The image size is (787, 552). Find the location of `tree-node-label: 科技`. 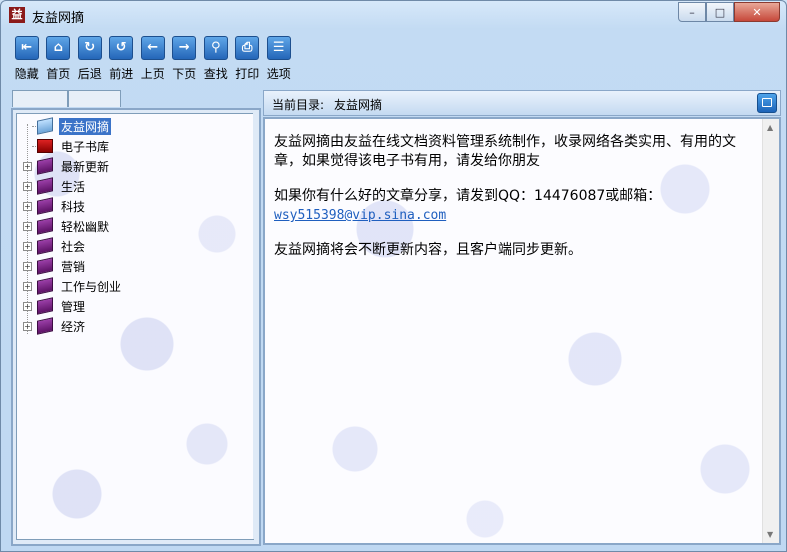

tree-node-label: 科技 is located at coordinates (73, 206).